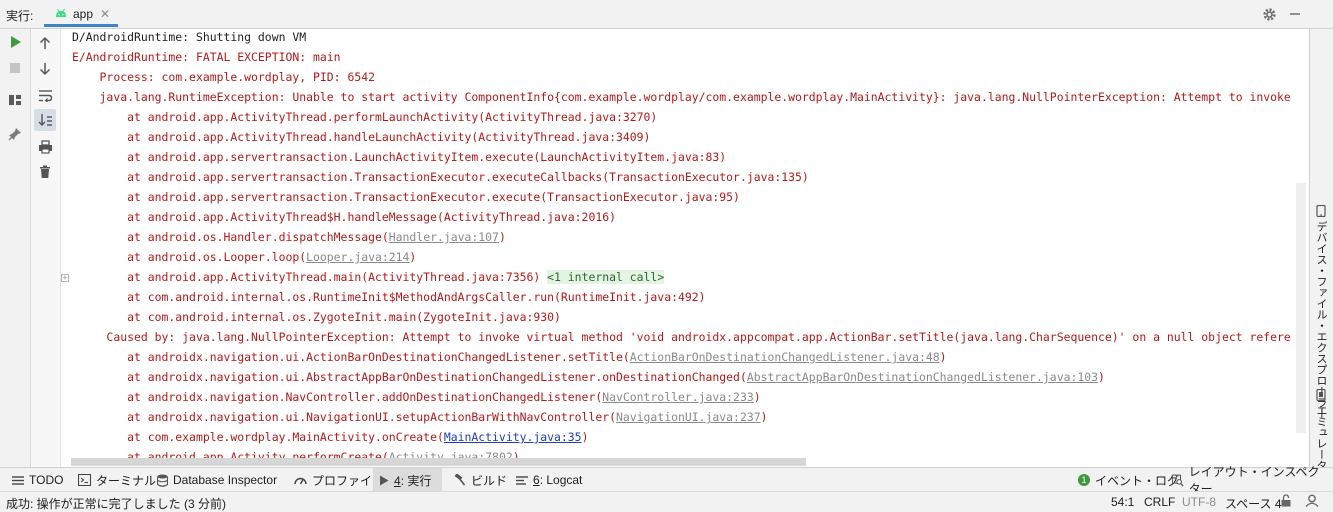  What do you see at coordinates (45, 172) in the screenshot?
I see `trash-icon` at bounding box center [45, 172].